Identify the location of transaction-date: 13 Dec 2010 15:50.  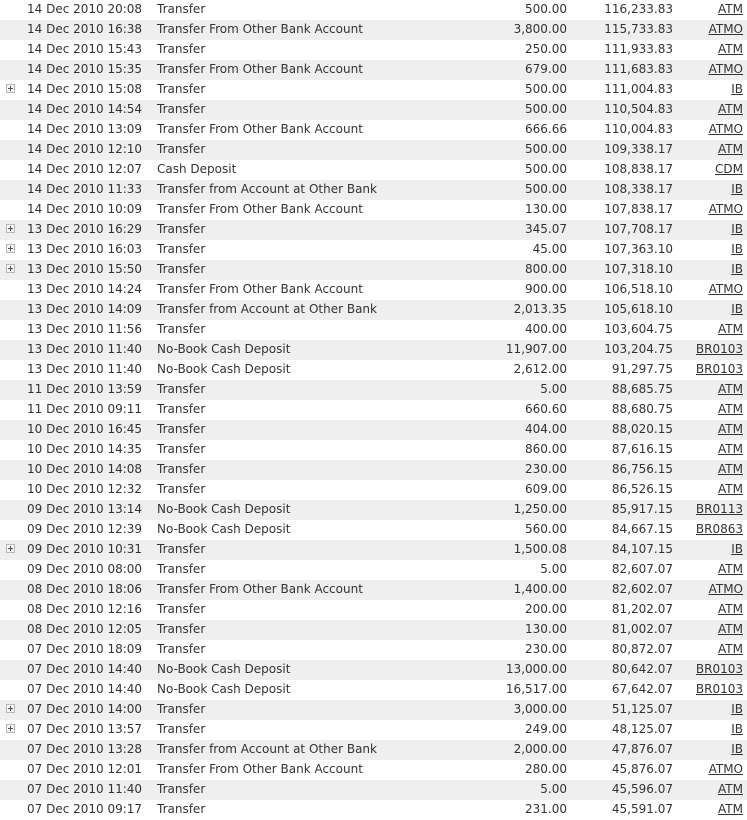
(85, 269).